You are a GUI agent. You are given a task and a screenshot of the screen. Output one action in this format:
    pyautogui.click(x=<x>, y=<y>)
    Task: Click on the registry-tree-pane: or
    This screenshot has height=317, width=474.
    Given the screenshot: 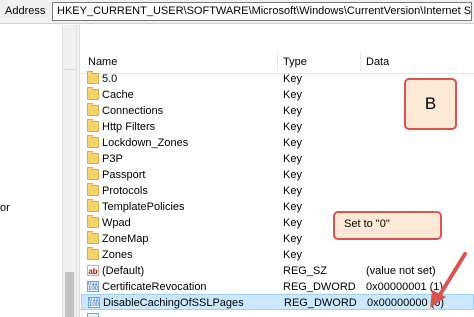 What is the action you would take?
    pyautogui.click(x=38, y=171)
    